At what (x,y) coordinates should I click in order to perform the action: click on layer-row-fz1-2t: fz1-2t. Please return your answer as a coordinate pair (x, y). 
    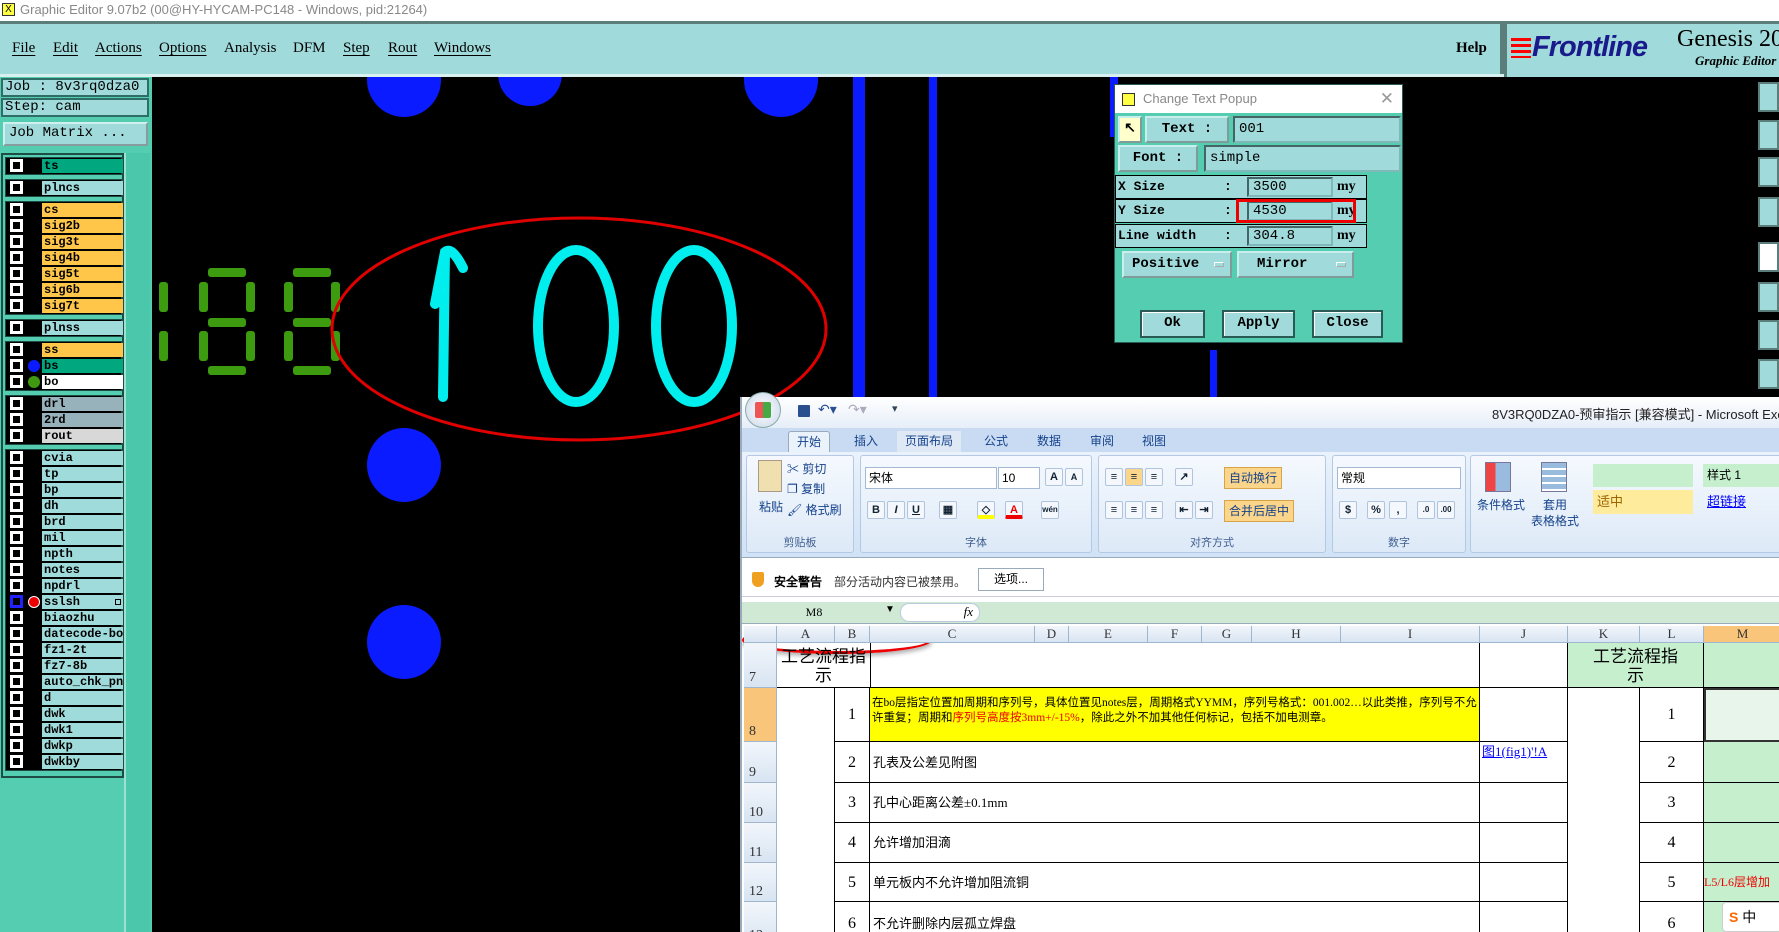
    Looking at the image, I should click on (64, 650).